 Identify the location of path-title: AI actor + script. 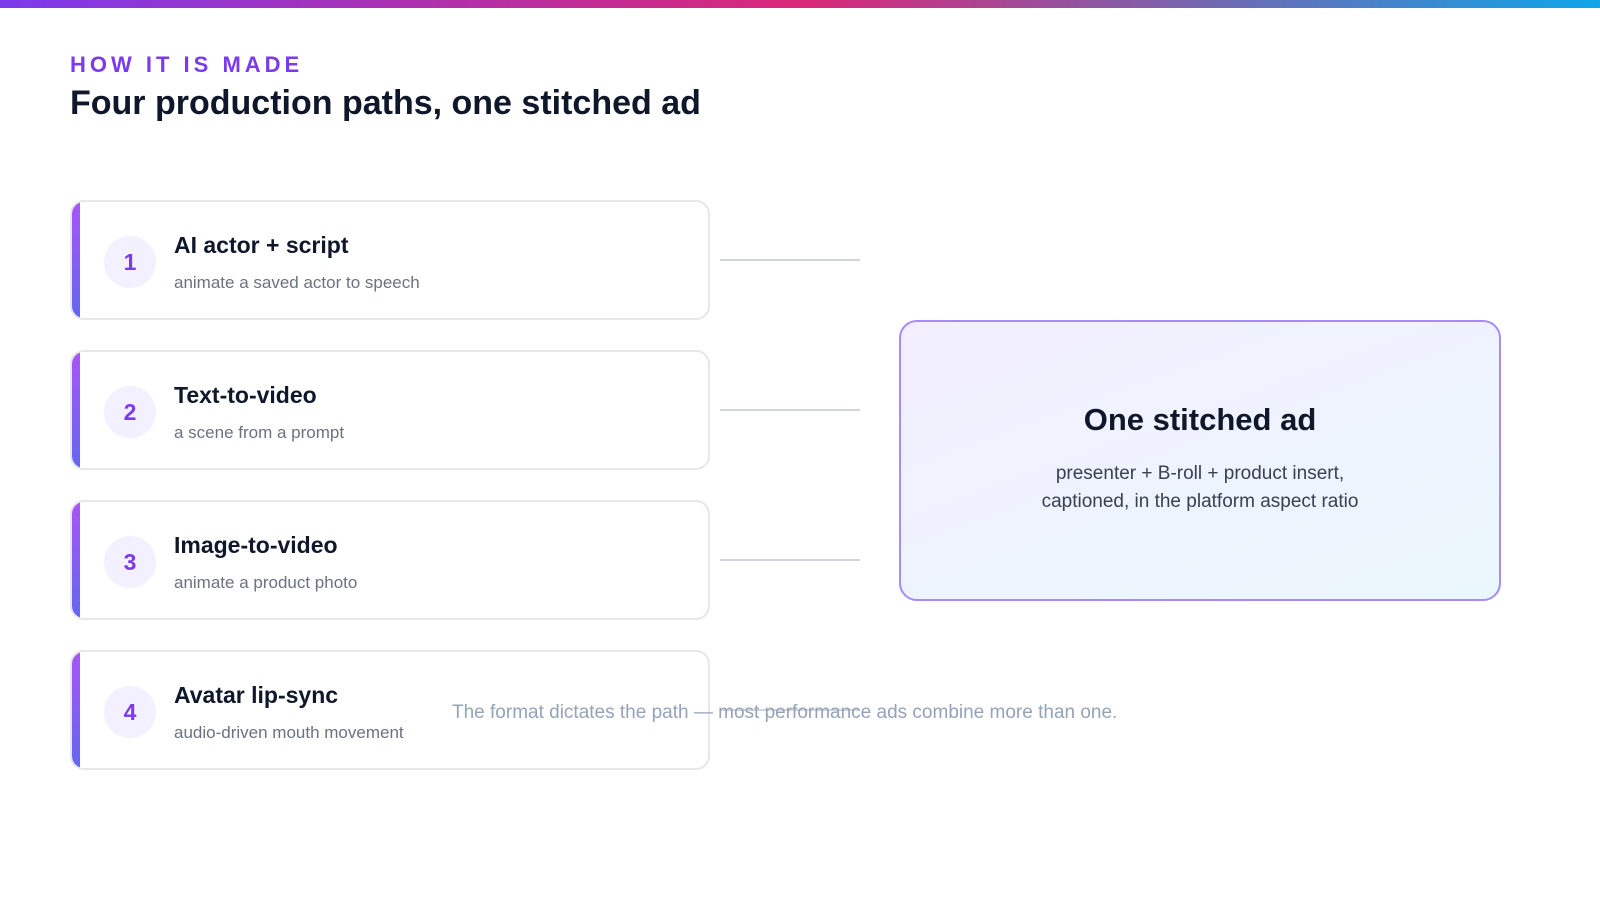
(261, 245).